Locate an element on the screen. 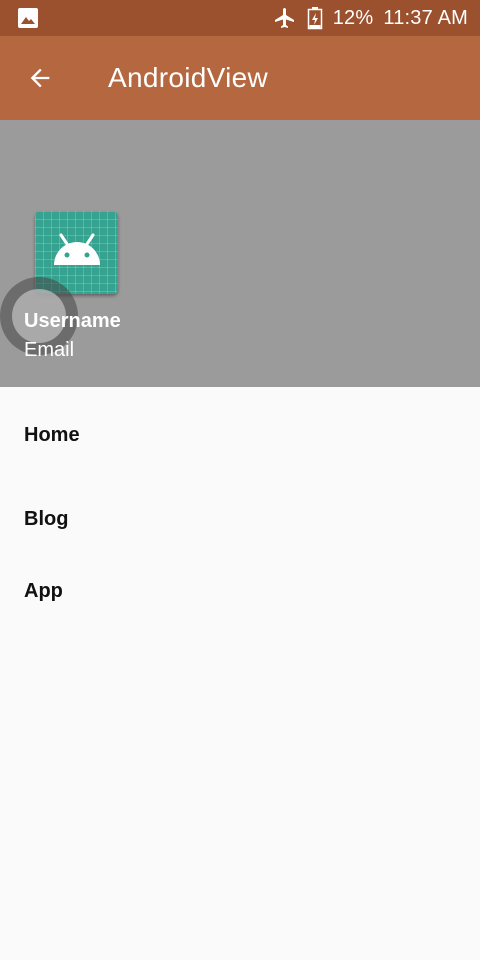 Image resolution: width=480 pixels, height=960 pixels. arrow-back-icon is located at coordinates (40, 78).